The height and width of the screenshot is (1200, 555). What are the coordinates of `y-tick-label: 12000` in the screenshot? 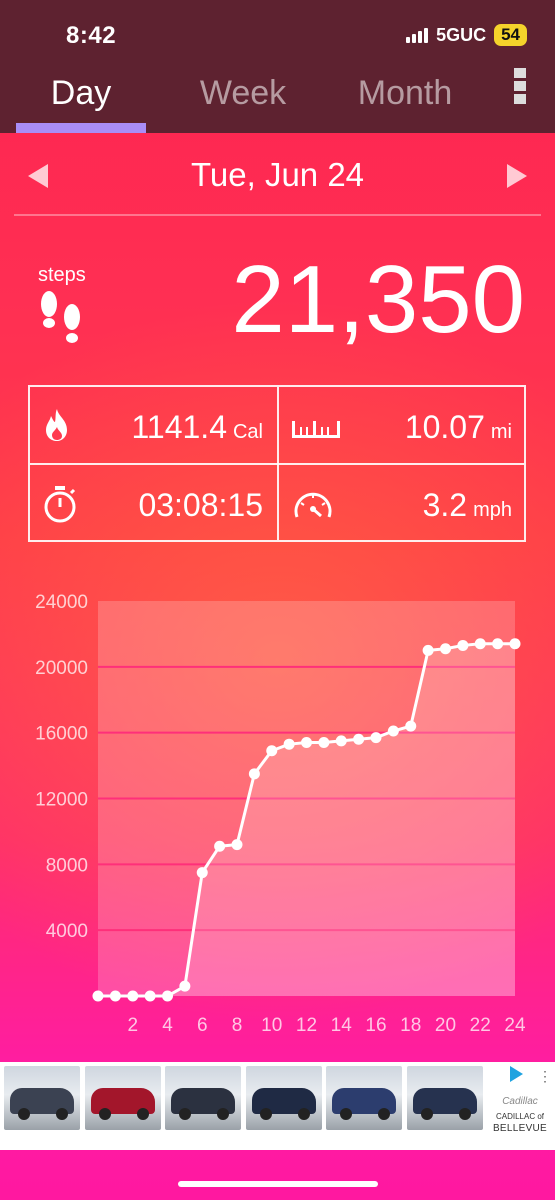 It's located at (61, 800).